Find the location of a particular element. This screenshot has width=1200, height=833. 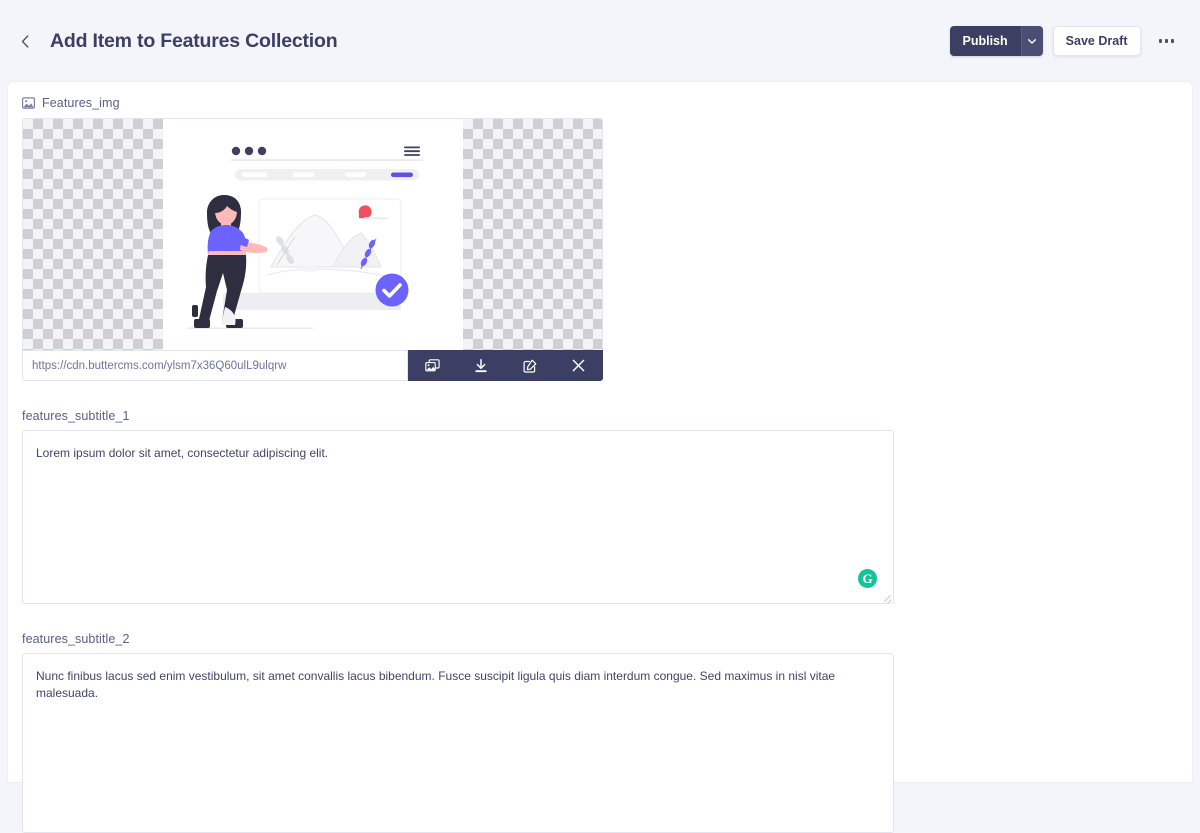

image-action-toolbar is located at coordinates (505, 365).